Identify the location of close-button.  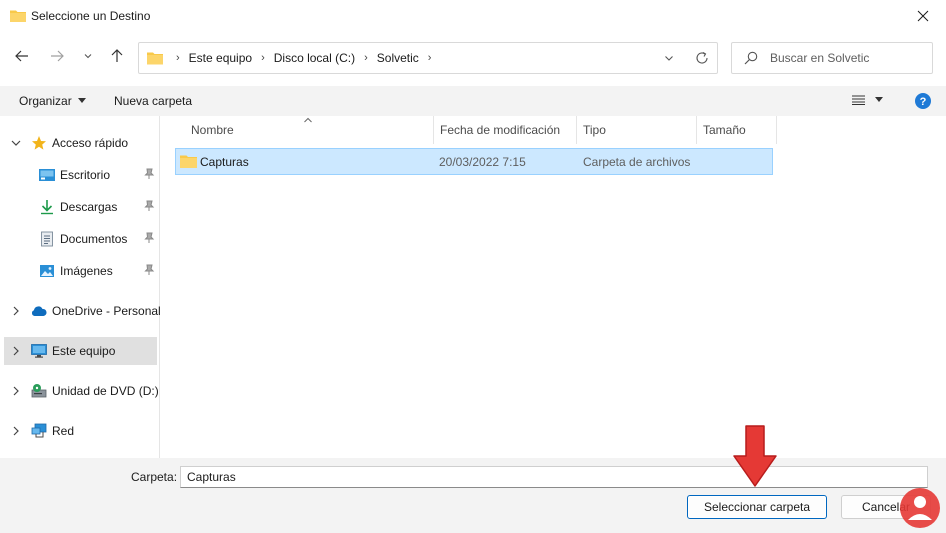
(923, 16).